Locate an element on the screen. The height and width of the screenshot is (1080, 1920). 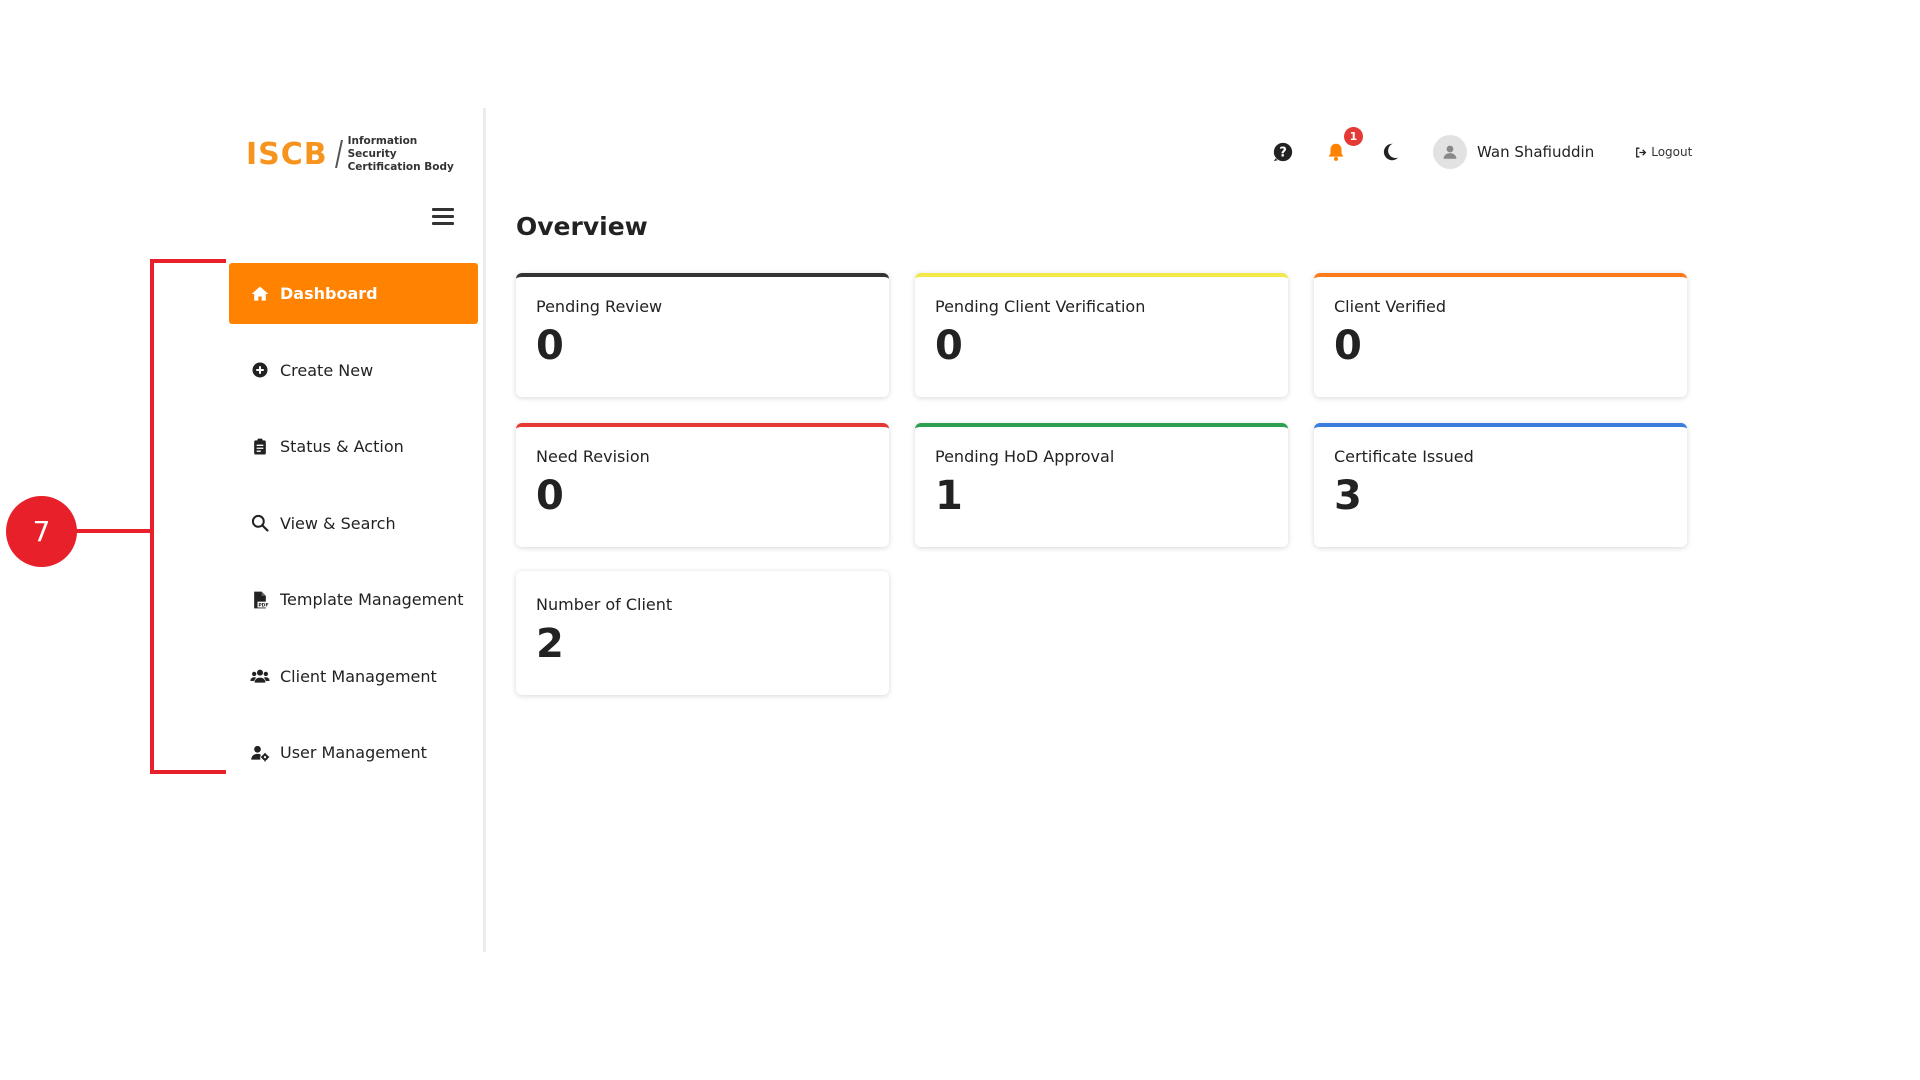
card-value: 3 is located at coordinates (1348, 496).